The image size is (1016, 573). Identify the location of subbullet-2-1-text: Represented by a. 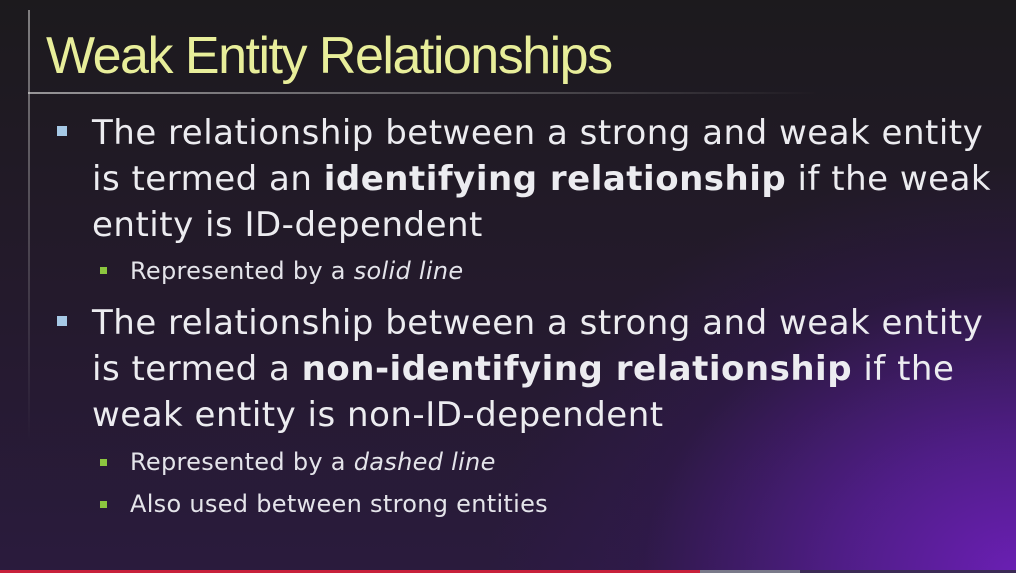
(242, 462).